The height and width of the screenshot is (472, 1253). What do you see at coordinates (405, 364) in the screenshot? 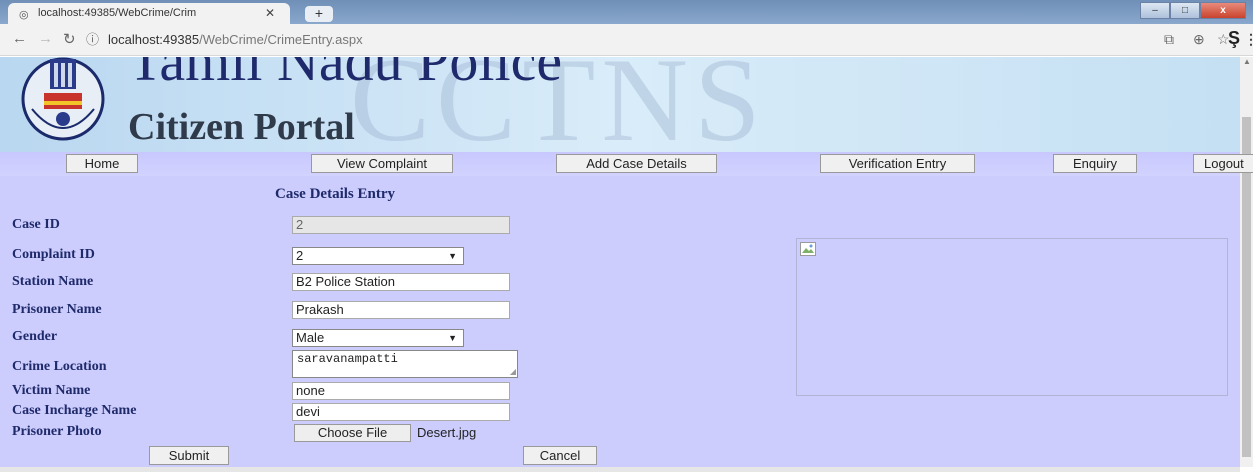
I see `crime-location-textarea: saravanampatti ◢` at bounding box center [405, 364].